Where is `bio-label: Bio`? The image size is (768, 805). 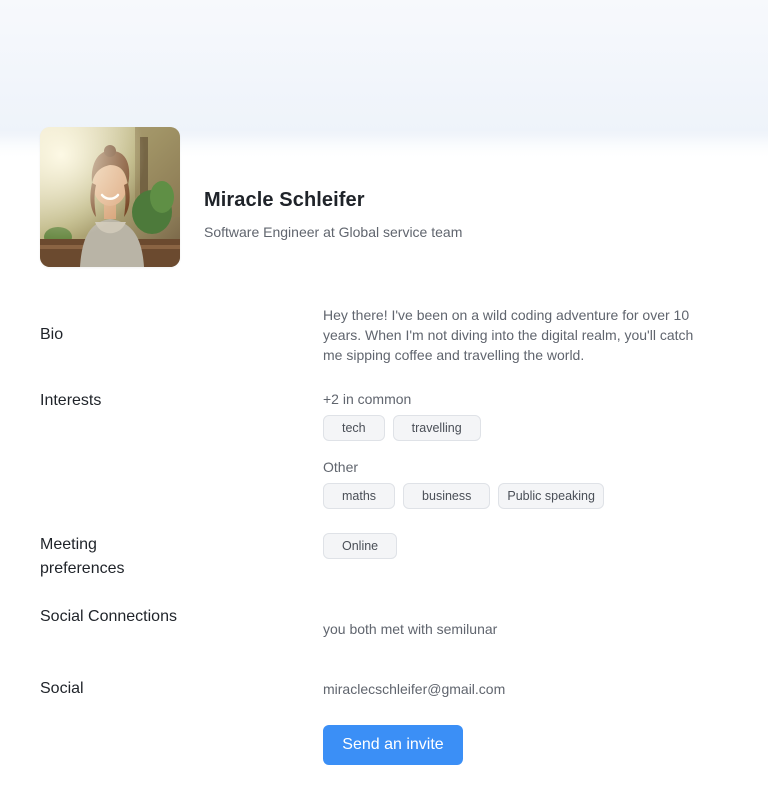
bio-label: Bio is located at coordinates (52, 334).